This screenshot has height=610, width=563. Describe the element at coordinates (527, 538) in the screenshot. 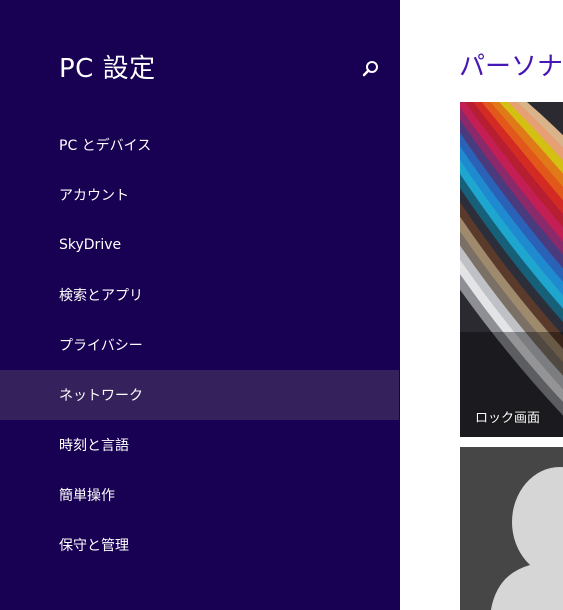

I see `user-silhouette-icon` at that location.